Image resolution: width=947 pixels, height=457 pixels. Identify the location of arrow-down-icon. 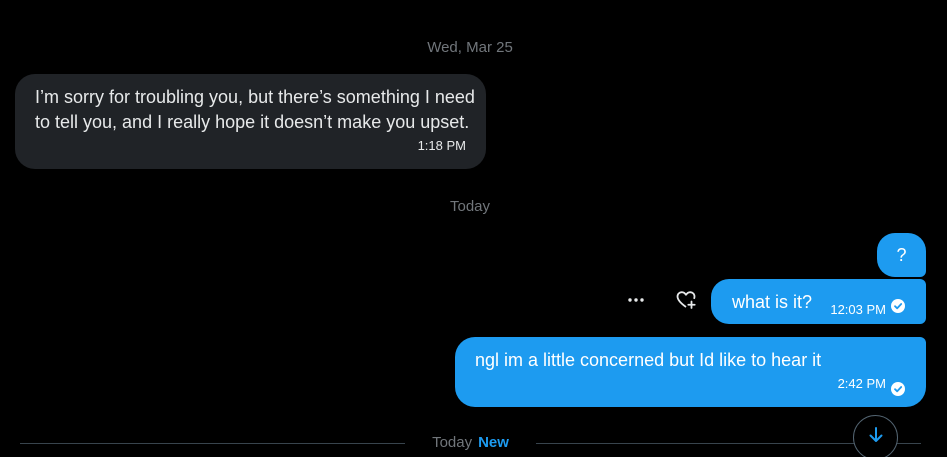
(876, 437).